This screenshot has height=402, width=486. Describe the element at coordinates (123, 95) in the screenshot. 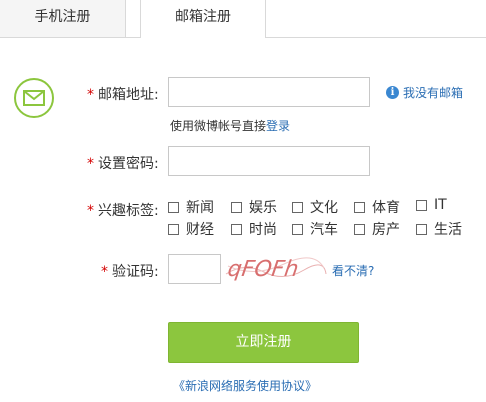

I see `email-label: * 邮箱地址:` at that location.